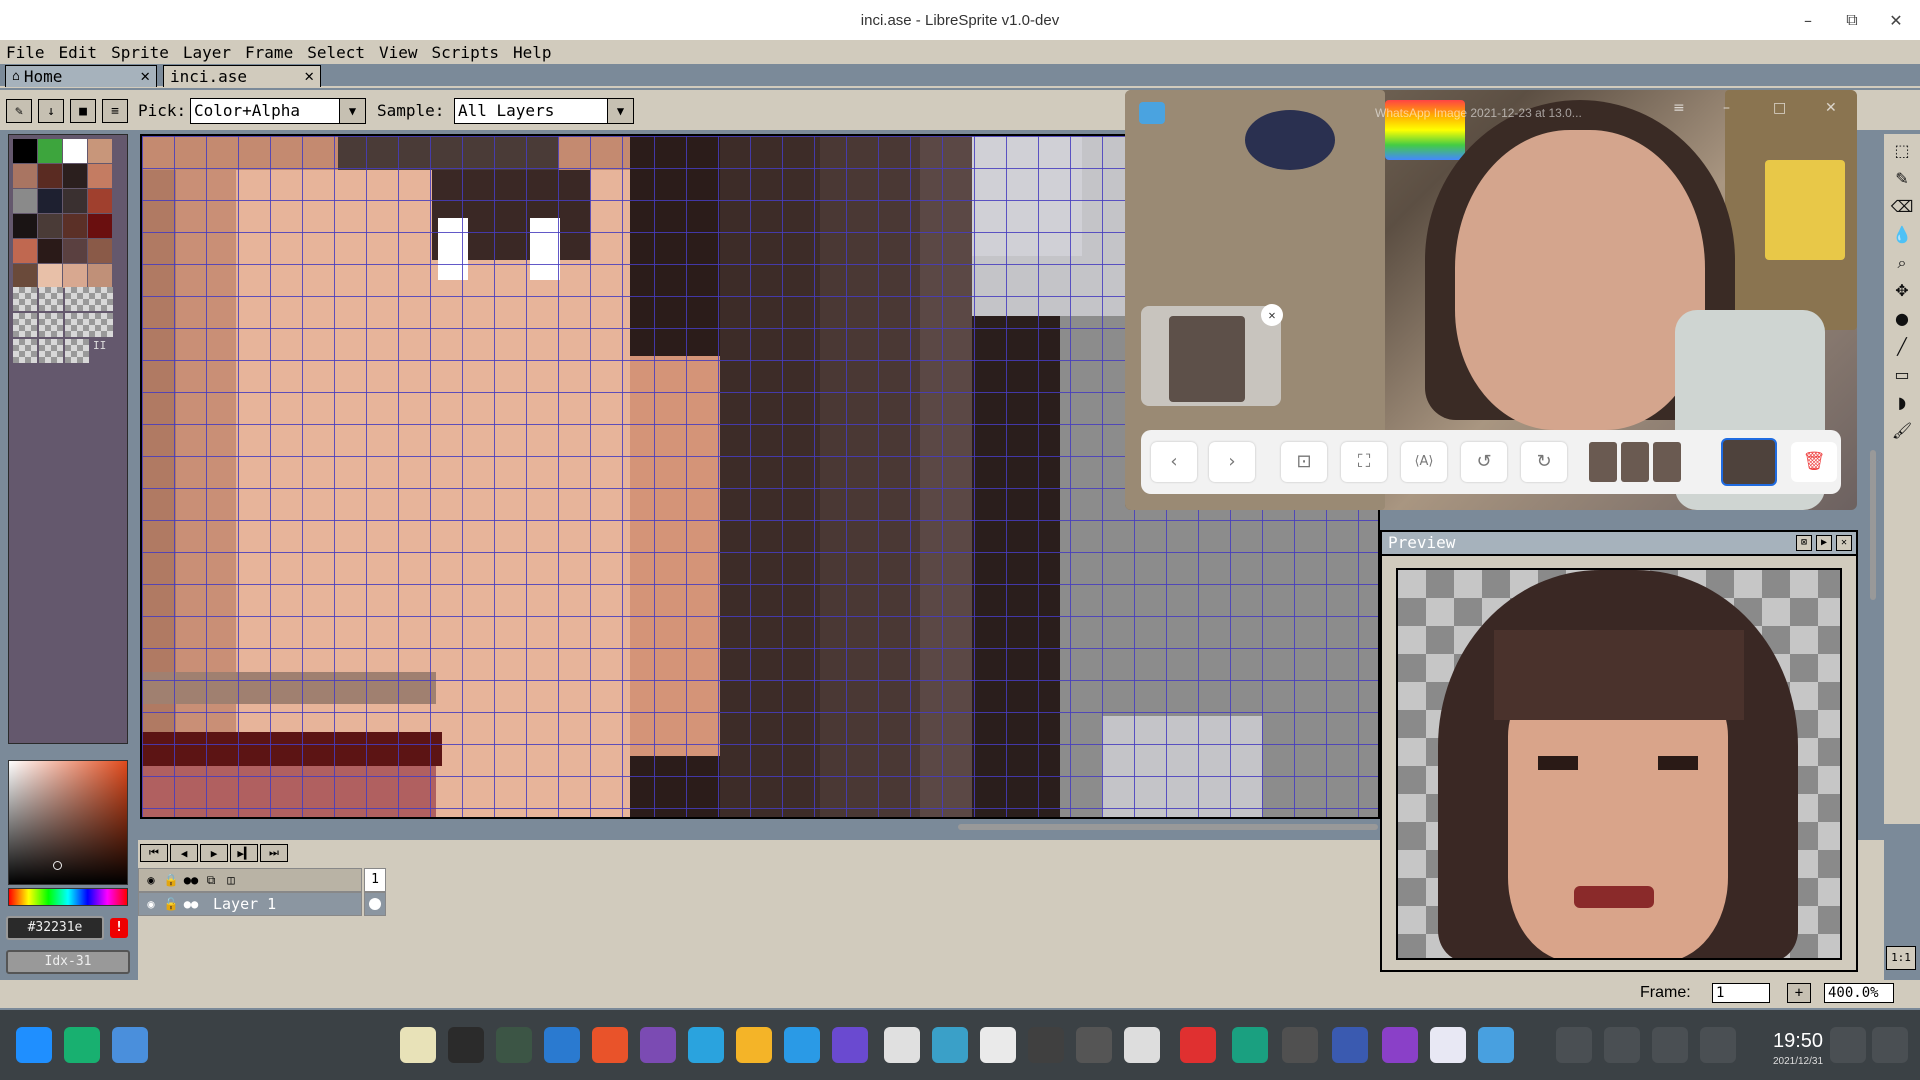 This screenshot has height=1080, width=1920. I want to click on next-frame-button: ▶▍, so click(244, 853).